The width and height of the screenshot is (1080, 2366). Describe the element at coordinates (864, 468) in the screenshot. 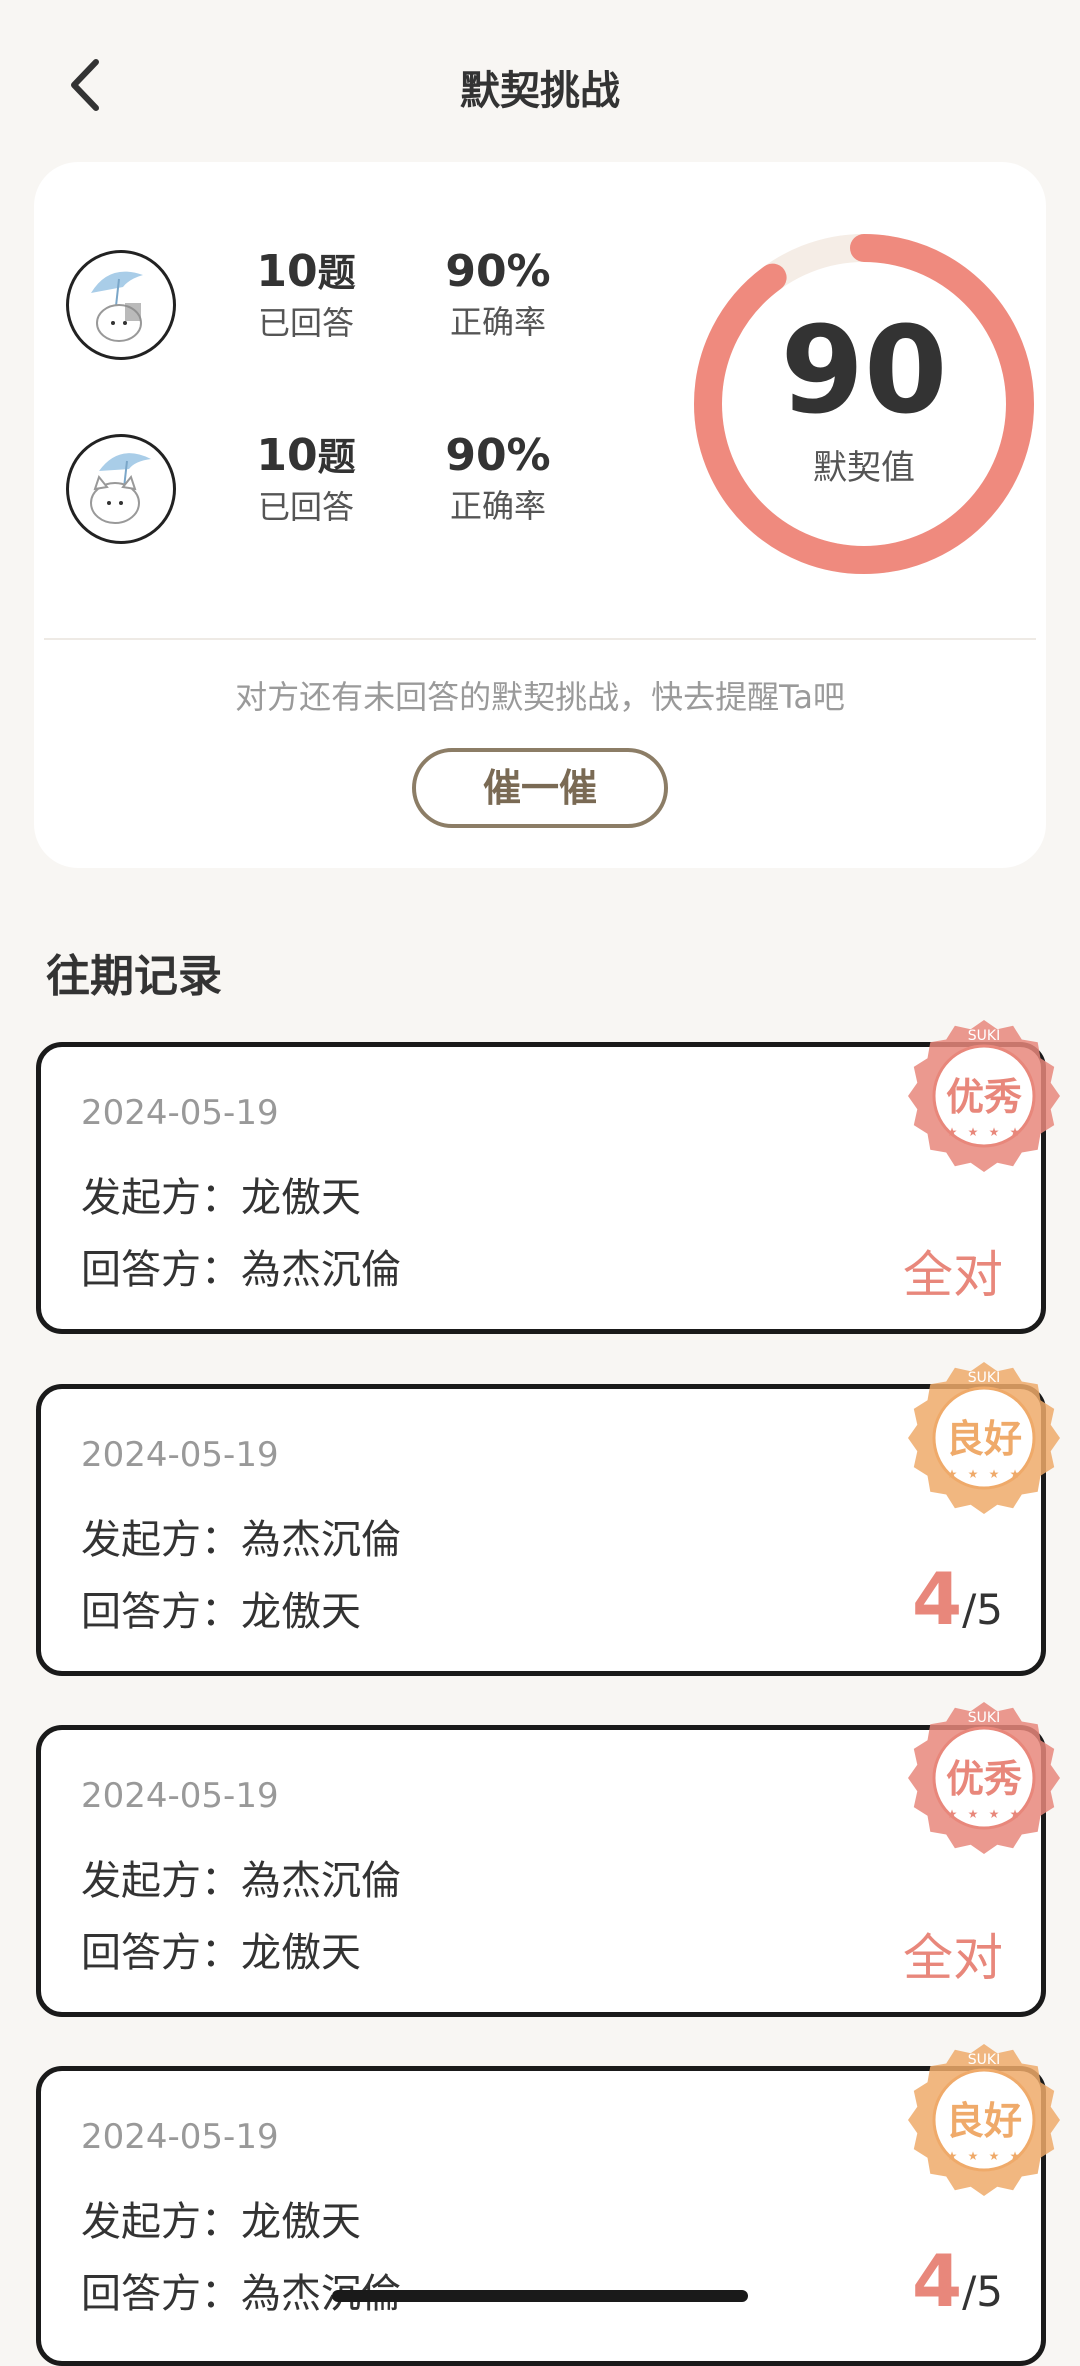

I see `score-label: 默契值` at that location.